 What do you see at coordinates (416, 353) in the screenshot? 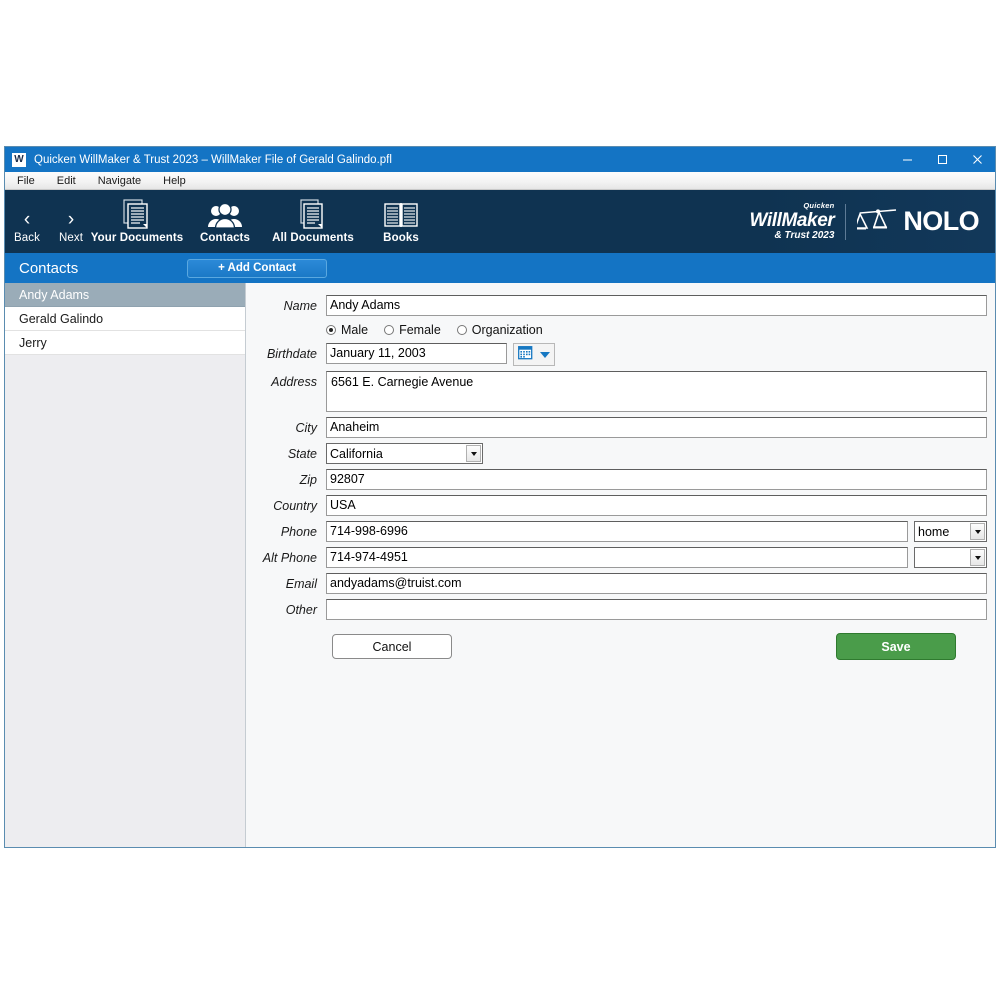
I see `birthdate-field: January 11, 2003` at bounding box center [416, 353].